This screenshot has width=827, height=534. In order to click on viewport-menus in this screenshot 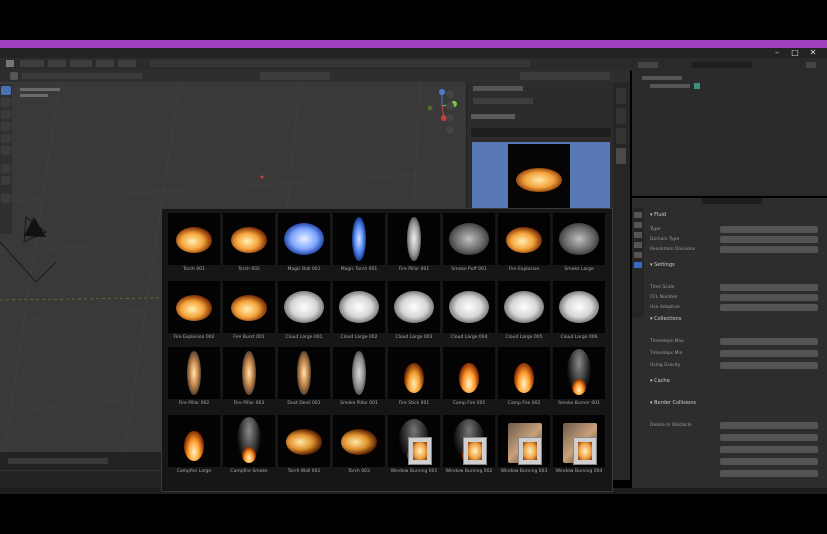, I will do `click(82, 76)`.